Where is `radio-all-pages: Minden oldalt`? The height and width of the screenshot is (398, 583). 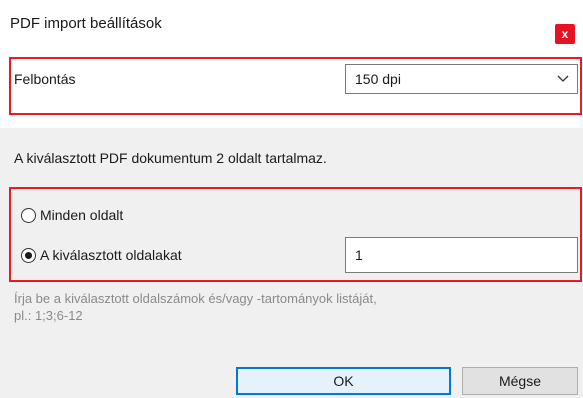
radio-all-pages: Minden oldalt is located at coordinates (72, 215).